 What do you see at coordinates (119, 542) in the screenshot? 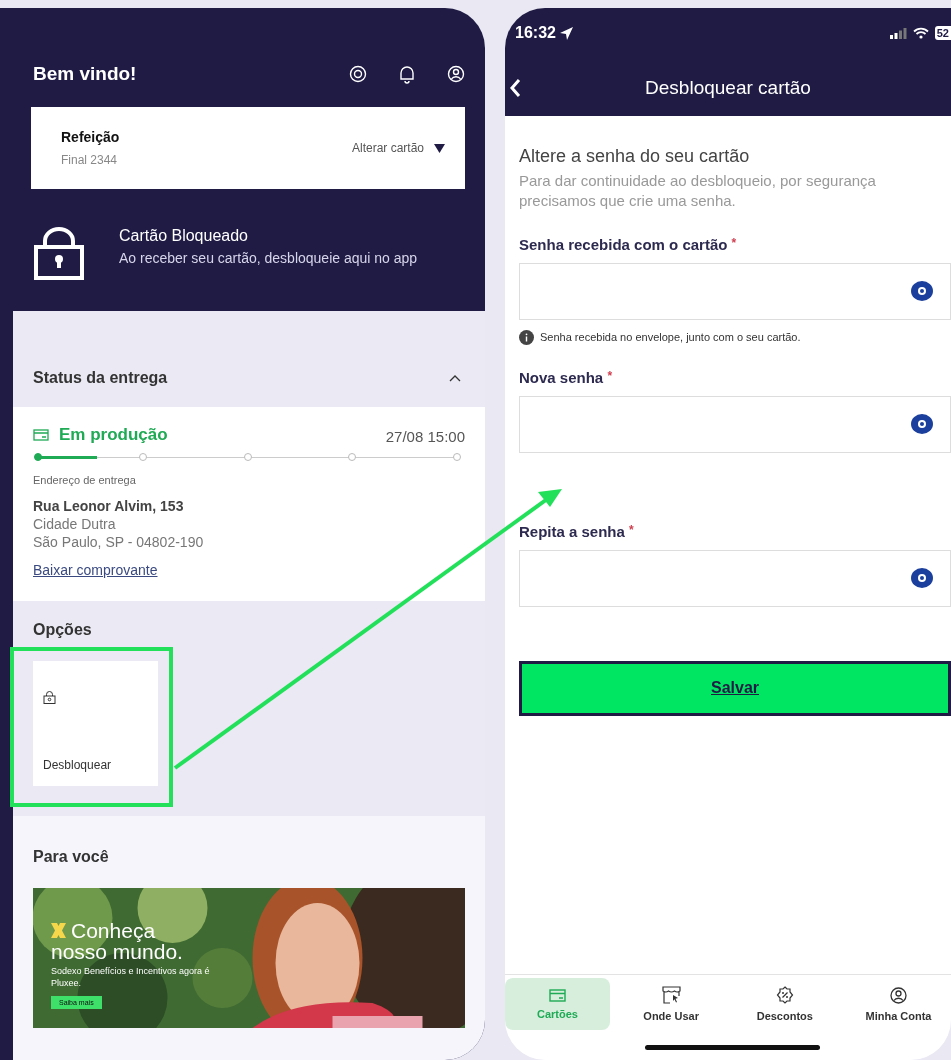
I see `city-text: São Paulo, SP - 04802-190` at bounding box center [119, 542].